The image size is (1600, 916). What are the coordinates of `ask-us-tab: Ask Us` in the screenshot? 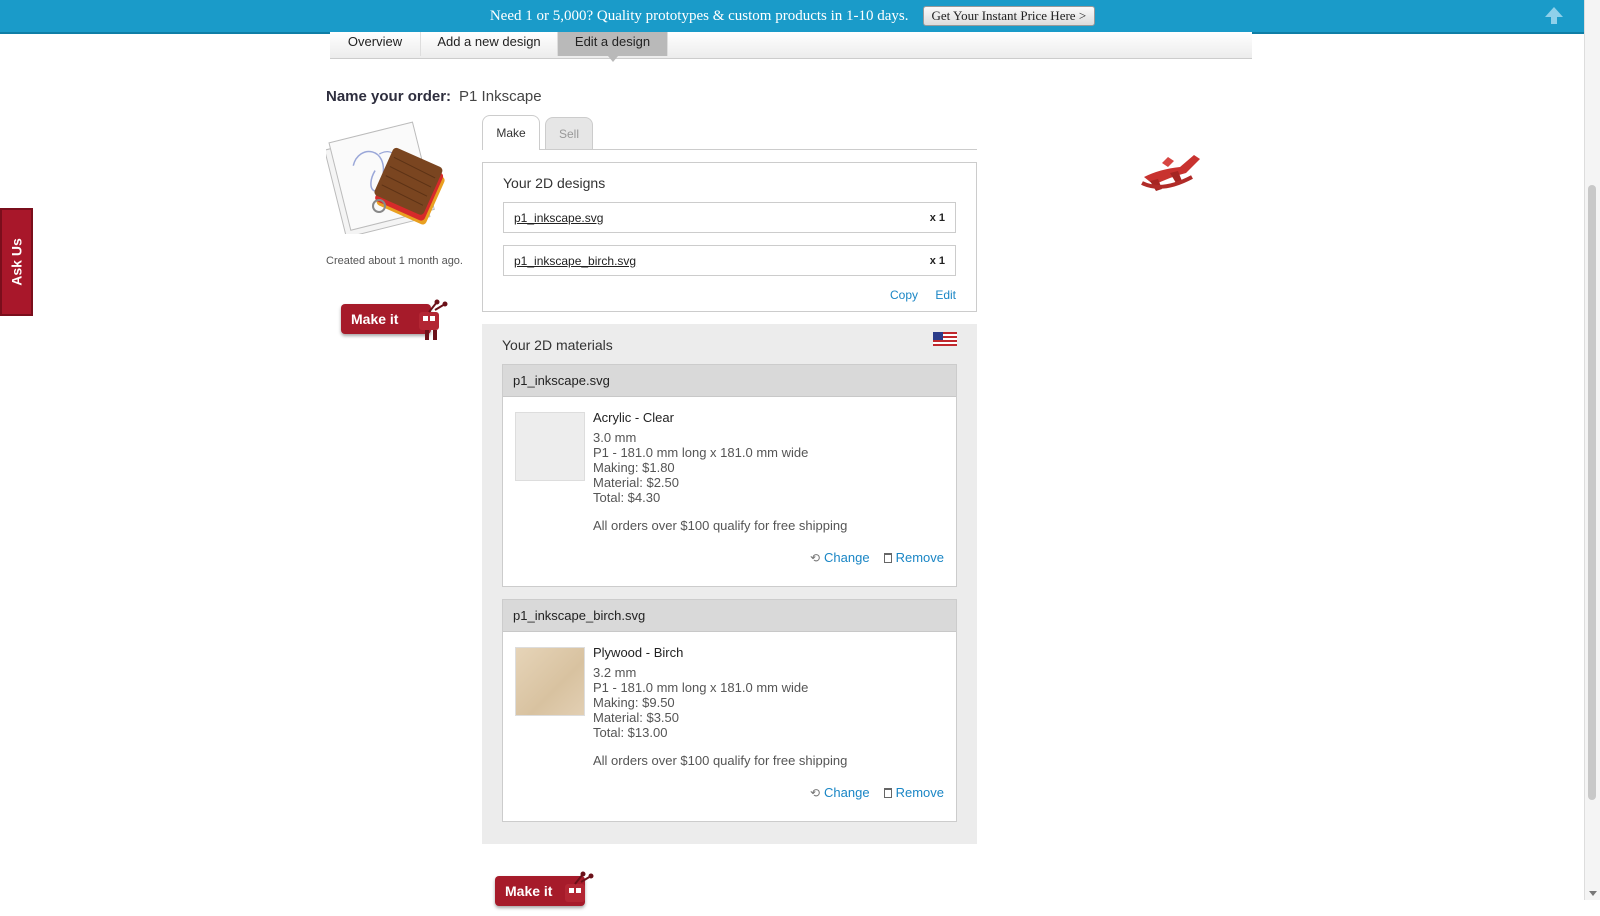 It's located at (16, 262).